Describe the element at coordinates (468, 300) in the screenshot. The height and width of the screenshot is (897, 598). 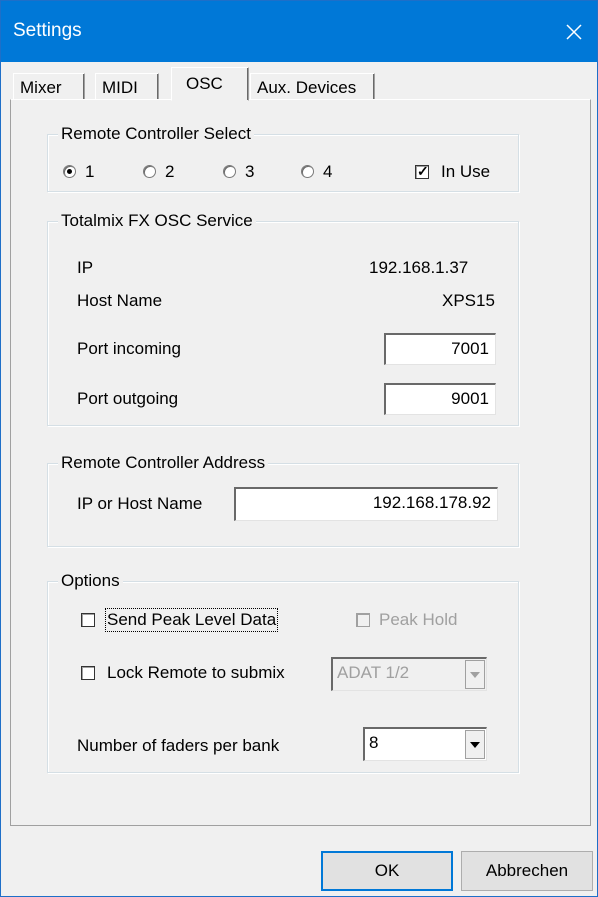
I see `host-name-value: XPS15` at that location.